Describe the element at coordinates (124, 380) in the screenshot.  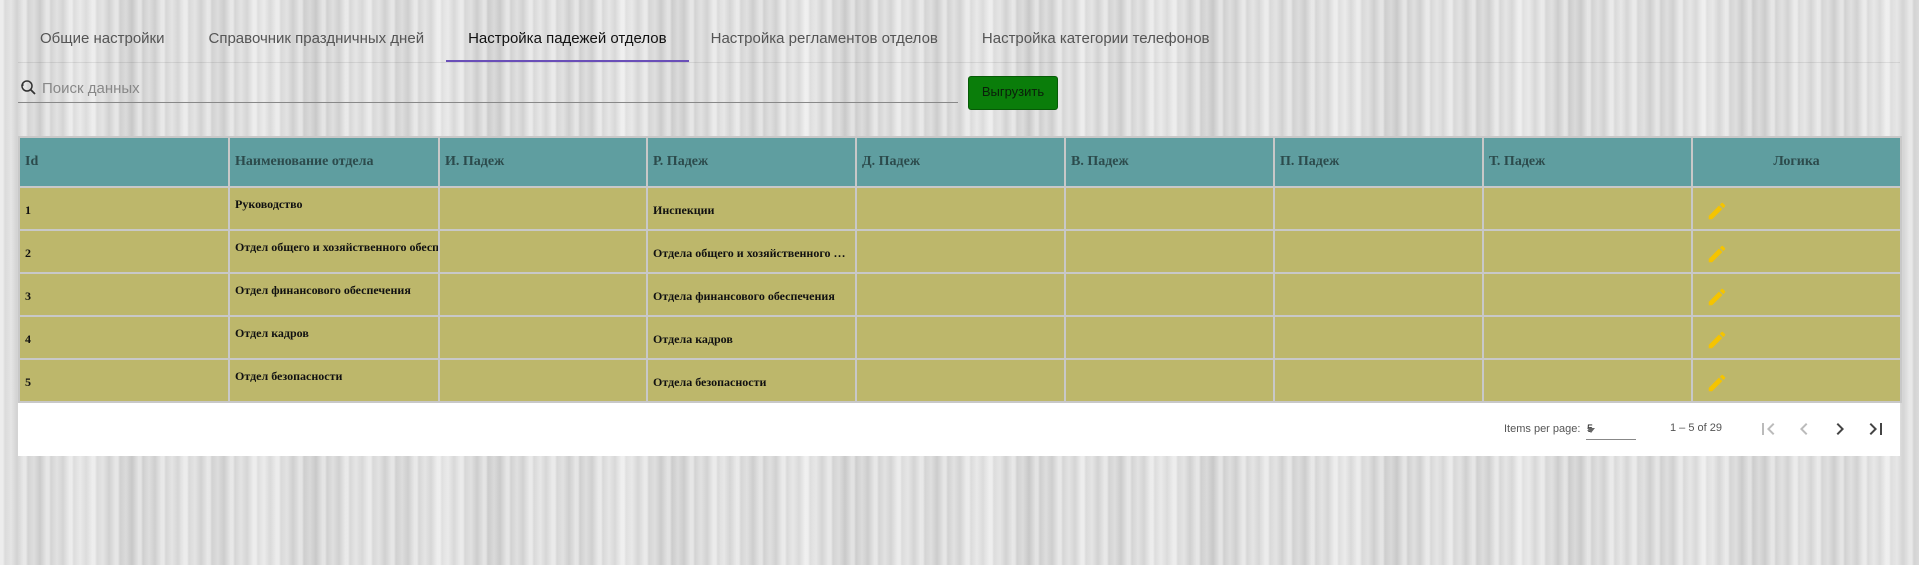
I see `cell-id: 5` at that location.